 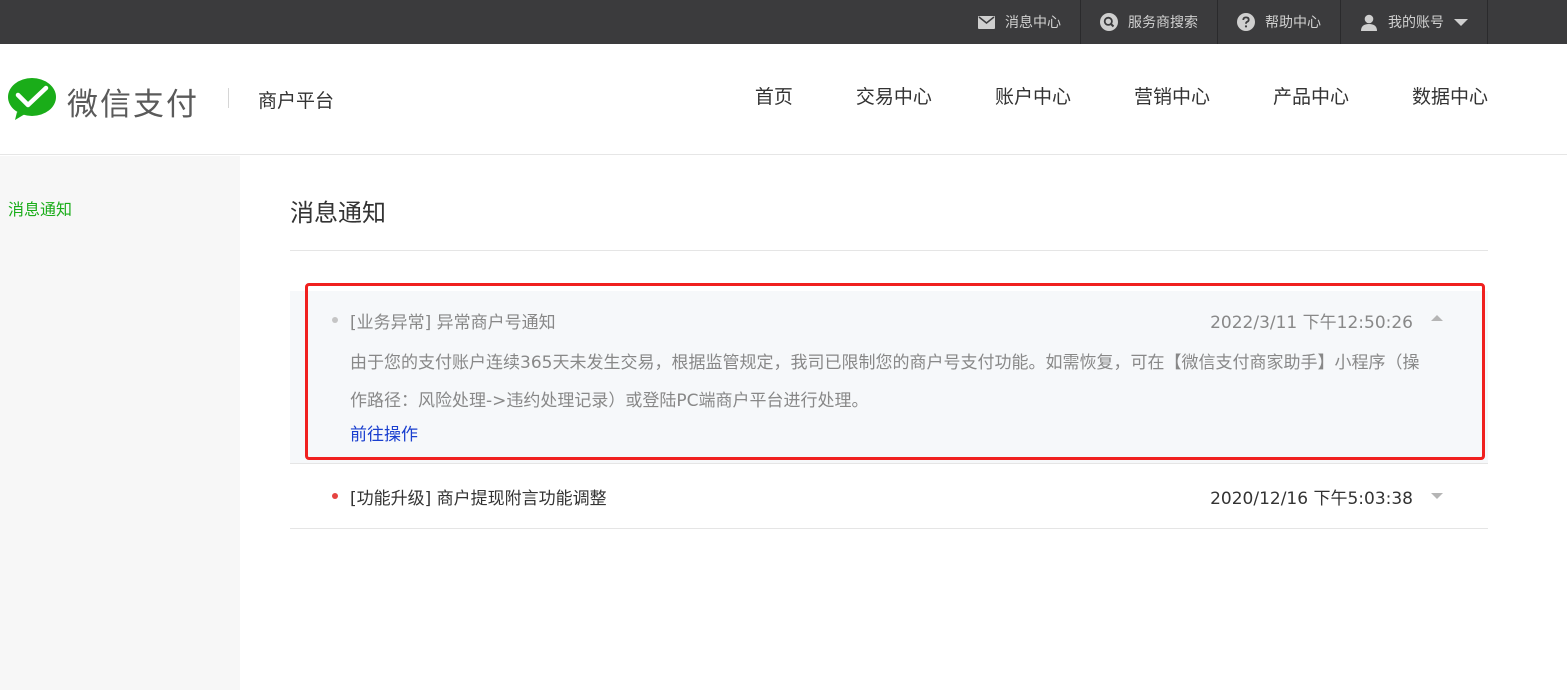 What do you see at coordinates (1461, 22) in the screenshot?
I see `caret-down-icon` at bounding box center [1461, 22].